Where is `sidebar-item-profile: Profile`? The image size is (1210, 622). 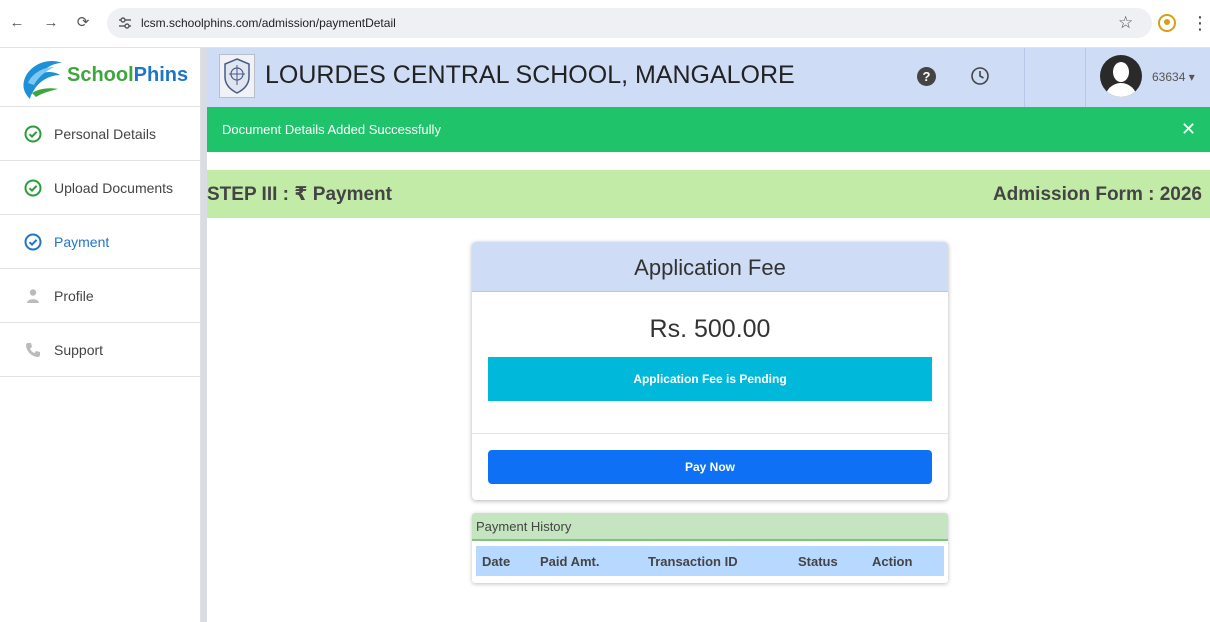 sidebar-item-profile: Profile is located at coordinates (100, 296).